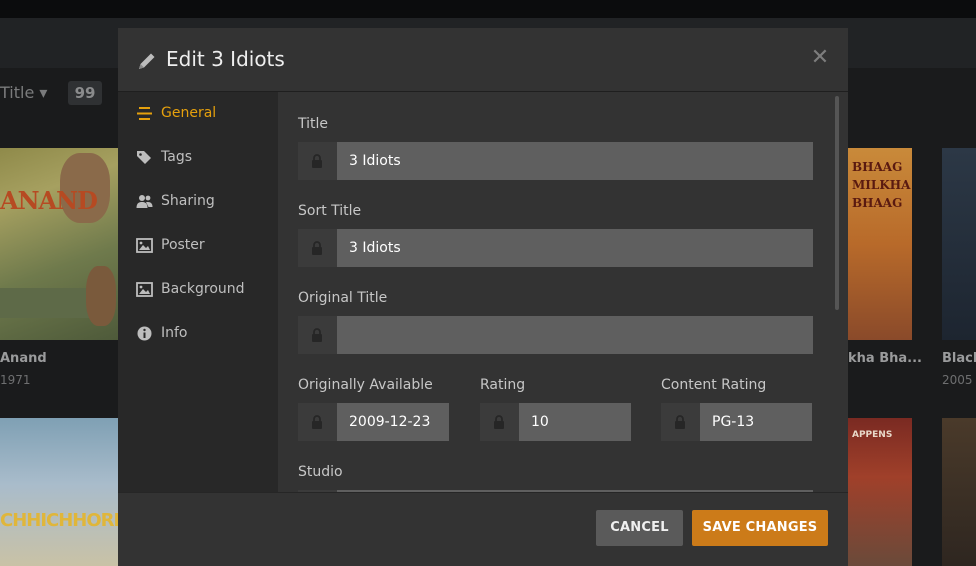 Image resolution: width=976 pixels, height=566 pixels. I want to click on poster-thumbnail, so click(959, 492).